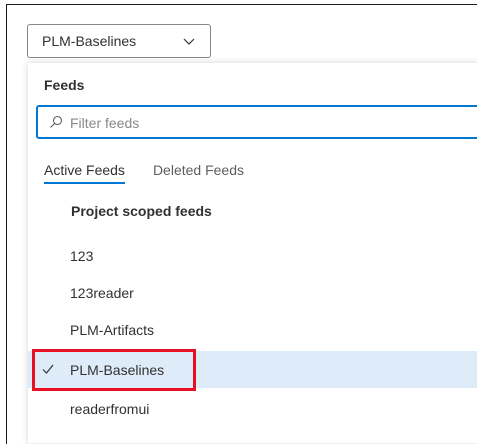 This screenshot has width=477, height=444. What do you see at coordinates (89, 41) in the screenshot?
I see `feed-selector-label: PLM-Baselines` at bounding box center [89, 41].